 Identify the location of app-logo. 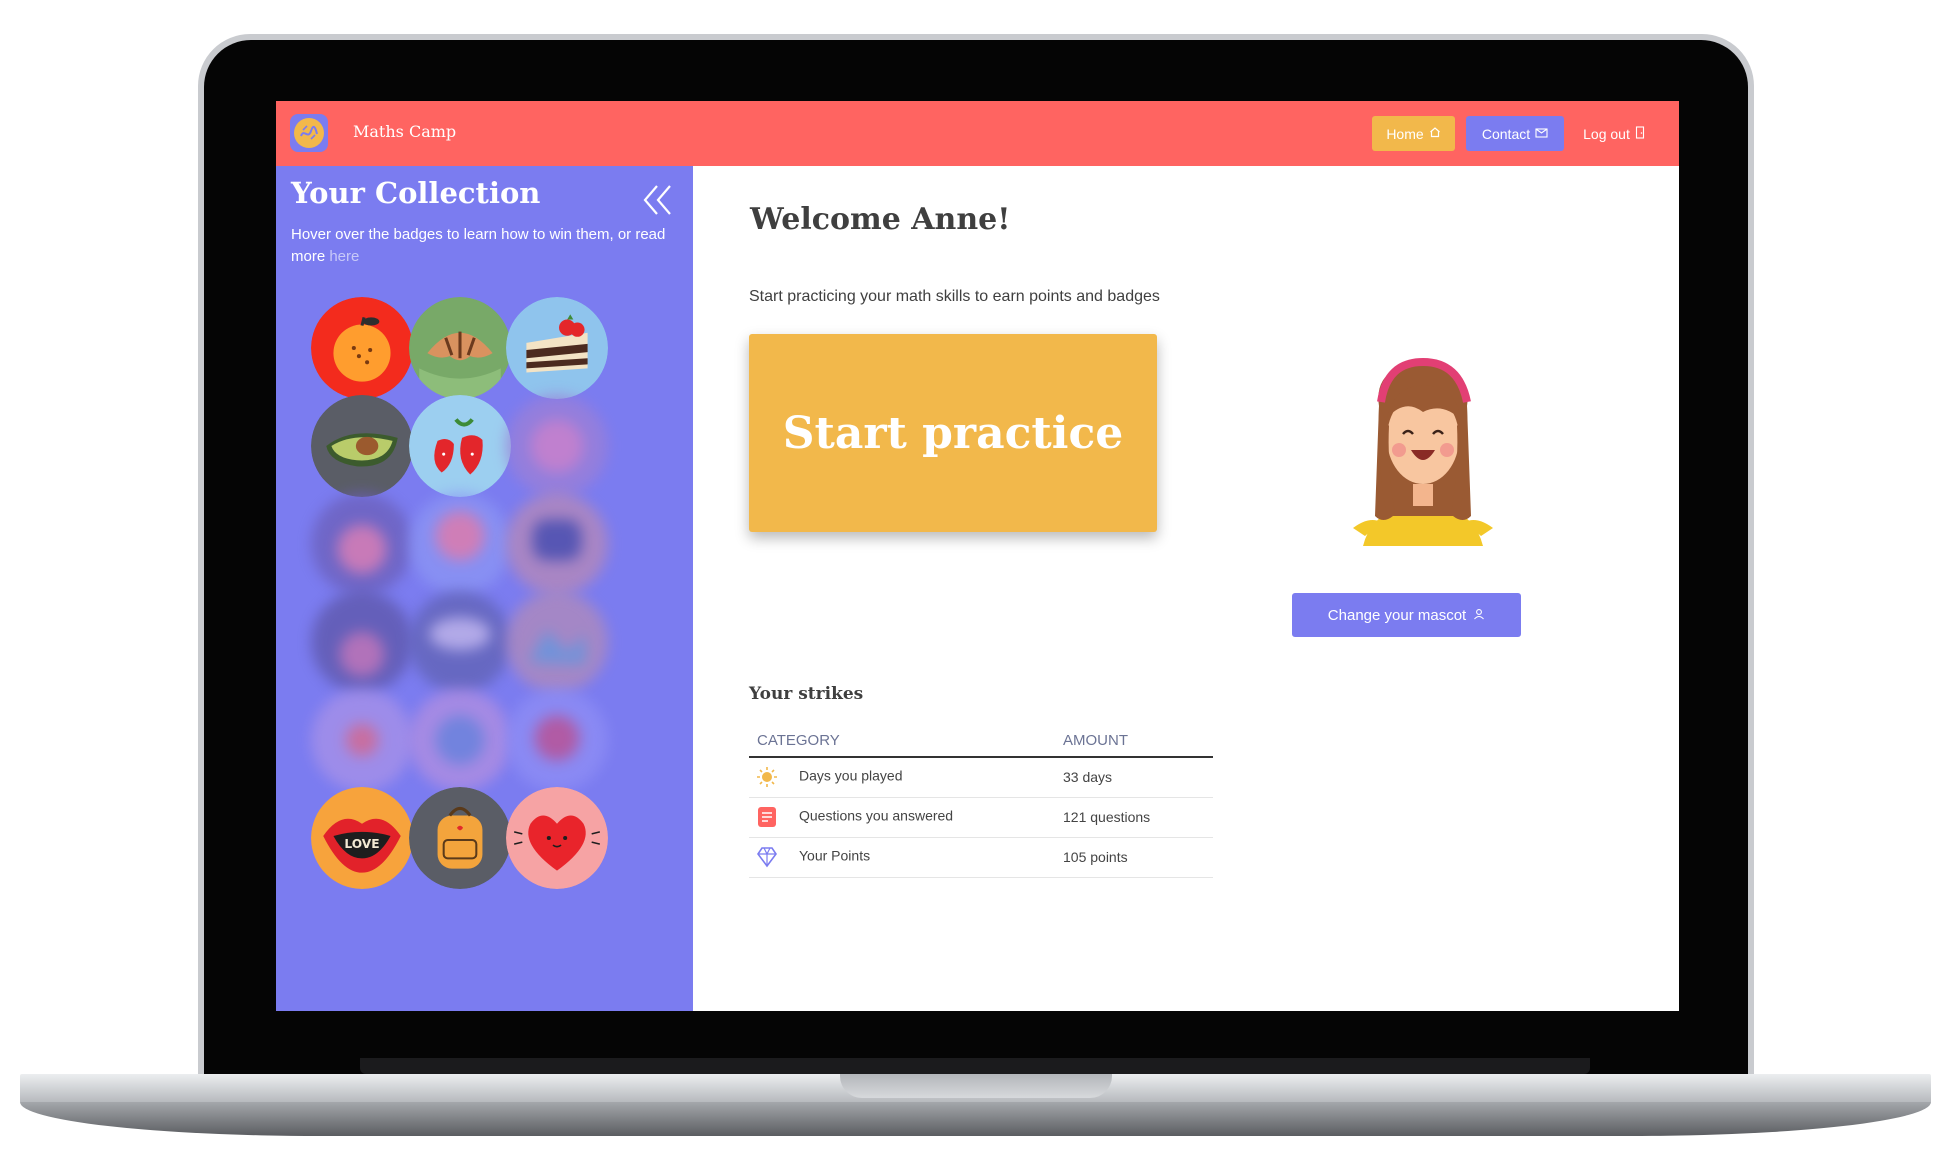
(309, 133).